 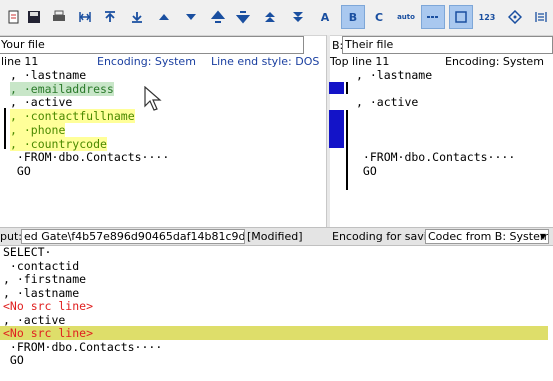 I want to click on a-line: , ·emailaddress, so click(x=62, y=88).